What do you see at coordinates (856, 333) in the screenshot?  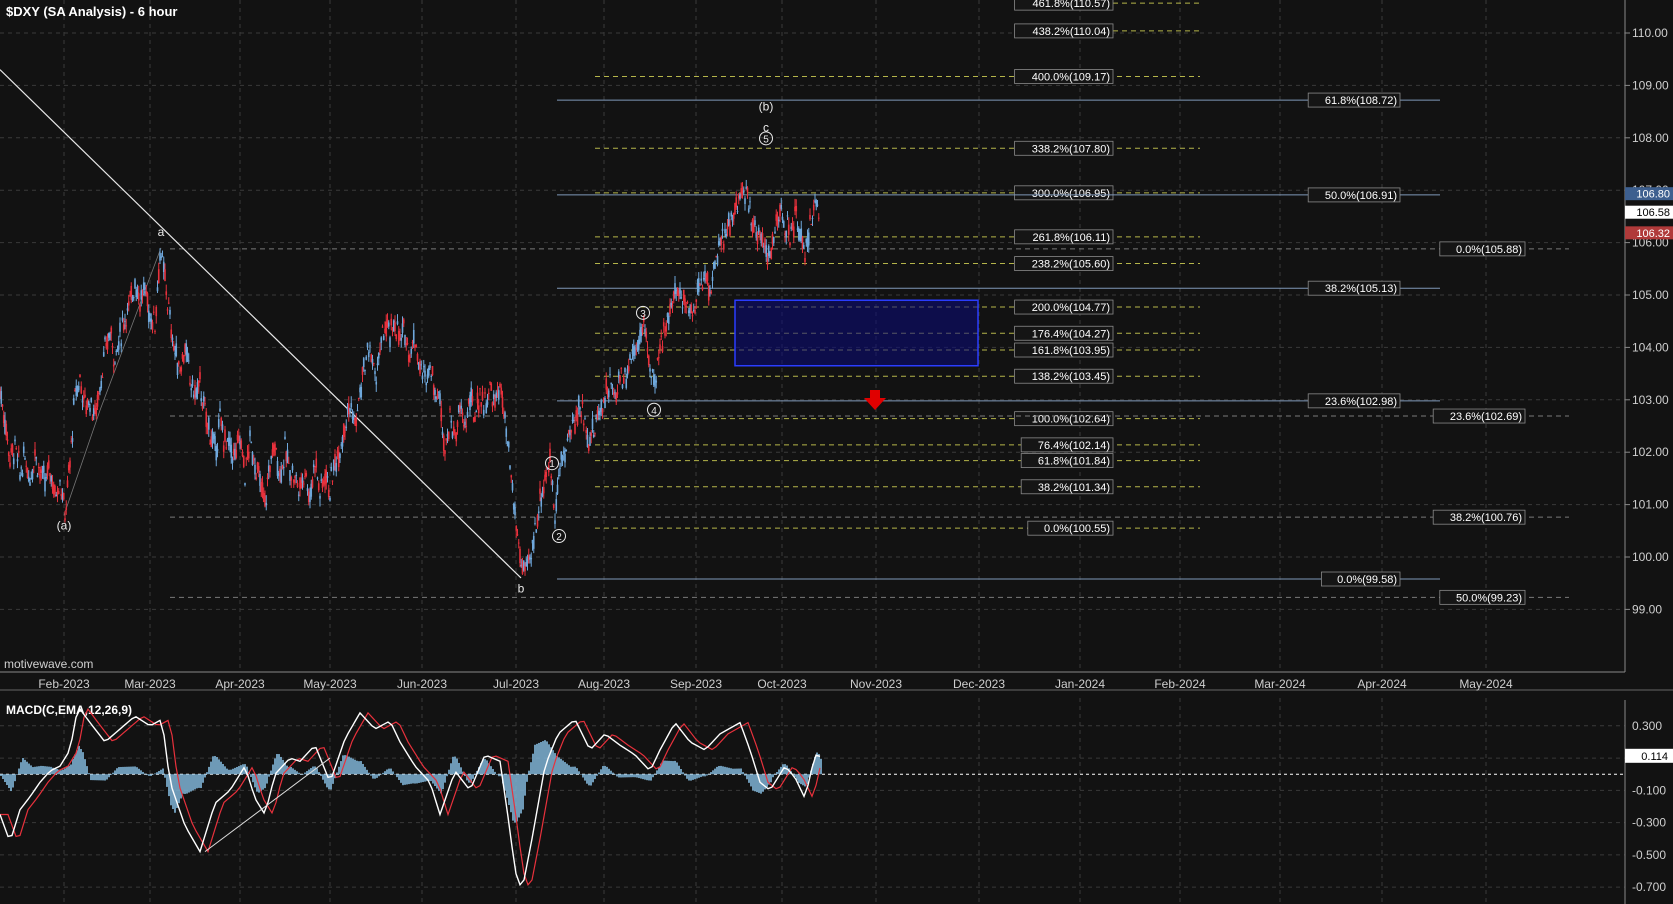 I see `target-zone-box` at bounding box center [856, 333].